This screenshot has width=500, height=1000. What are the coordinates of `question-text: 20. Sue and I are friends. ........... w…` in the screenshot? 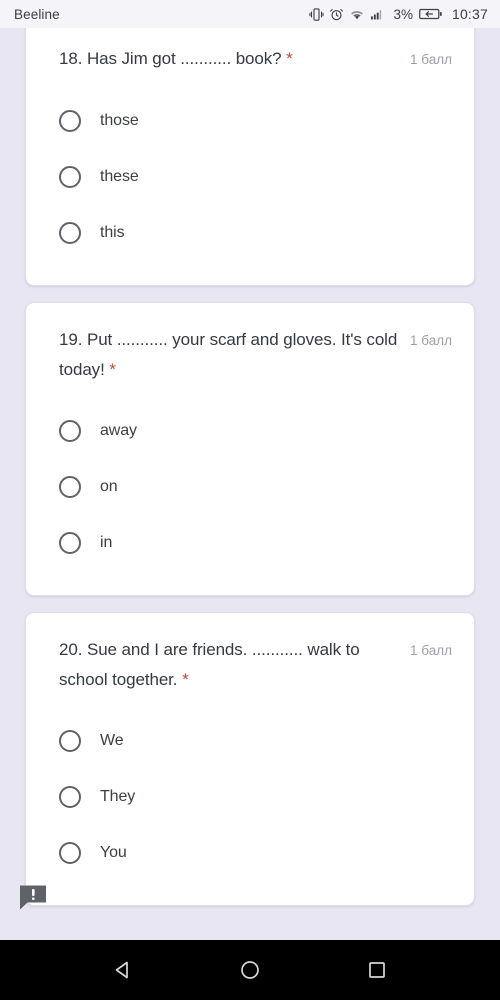 It's located at (209, 664).